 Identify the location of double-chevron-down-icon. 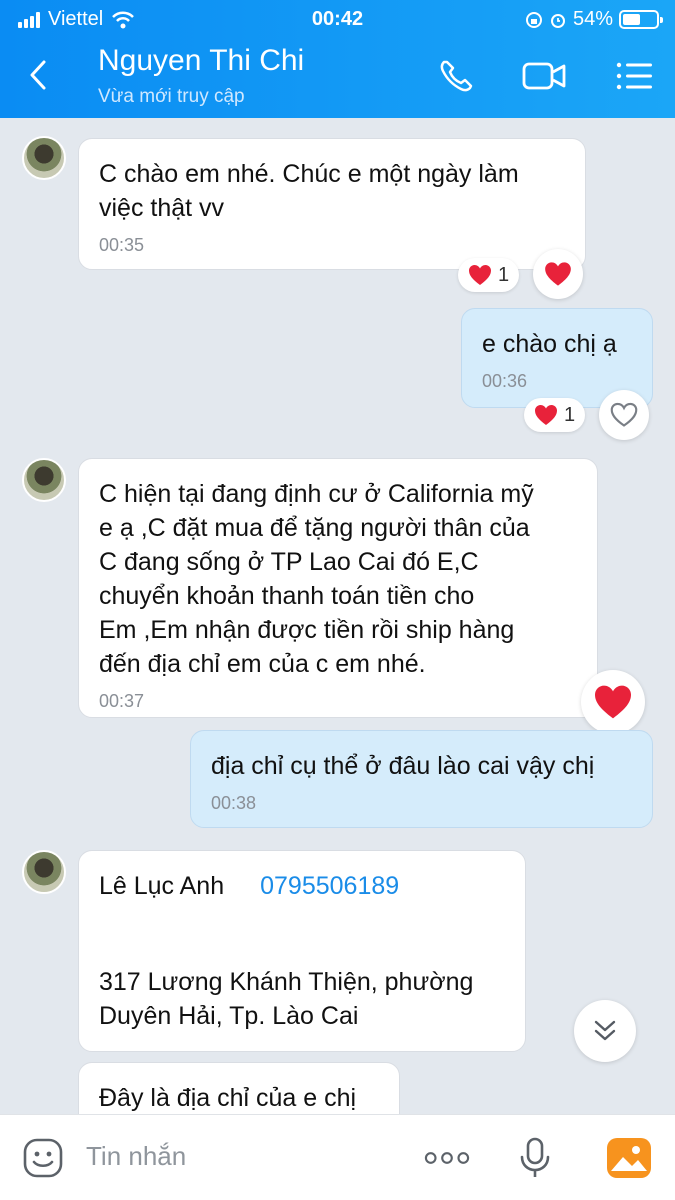
(605, 1030).